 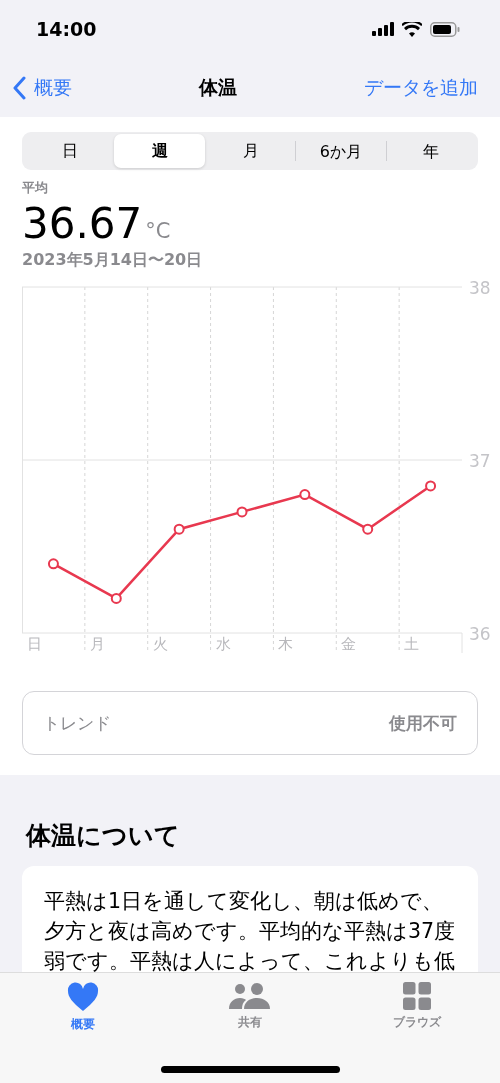 What do you see at coordinates (66, 29) in the screenshot?
I see `status-time: 14:00` at bounding box center [66, 29].